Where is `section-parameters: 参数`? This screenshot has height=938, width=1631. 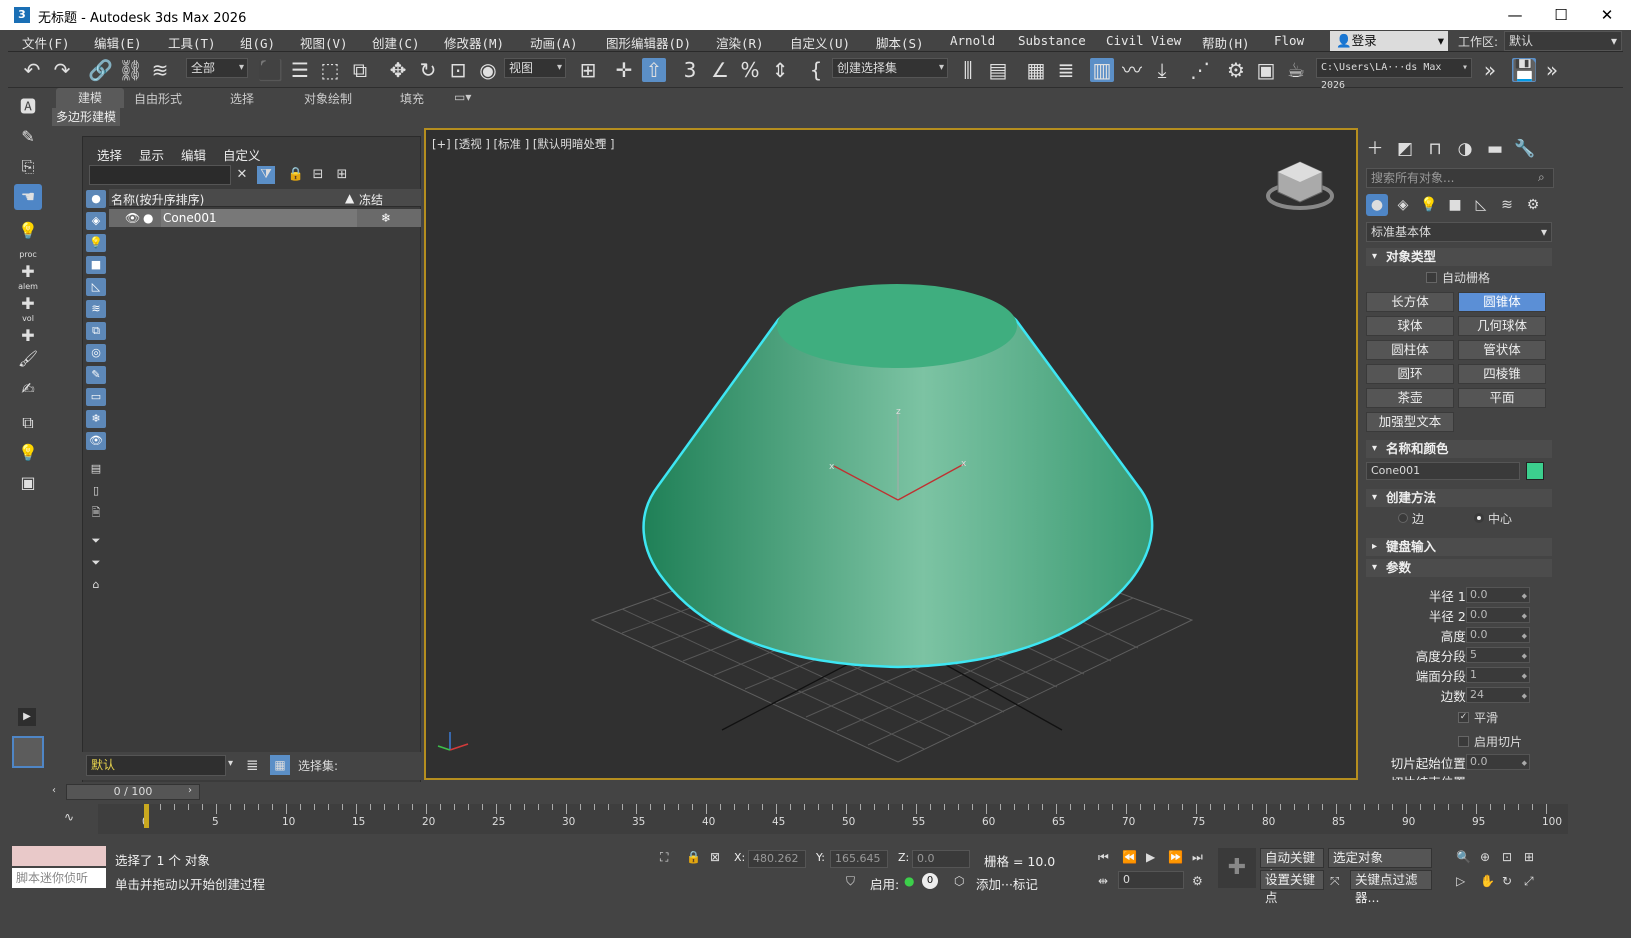
section-parameters: 参数 is located at coordinates (1459, 568).